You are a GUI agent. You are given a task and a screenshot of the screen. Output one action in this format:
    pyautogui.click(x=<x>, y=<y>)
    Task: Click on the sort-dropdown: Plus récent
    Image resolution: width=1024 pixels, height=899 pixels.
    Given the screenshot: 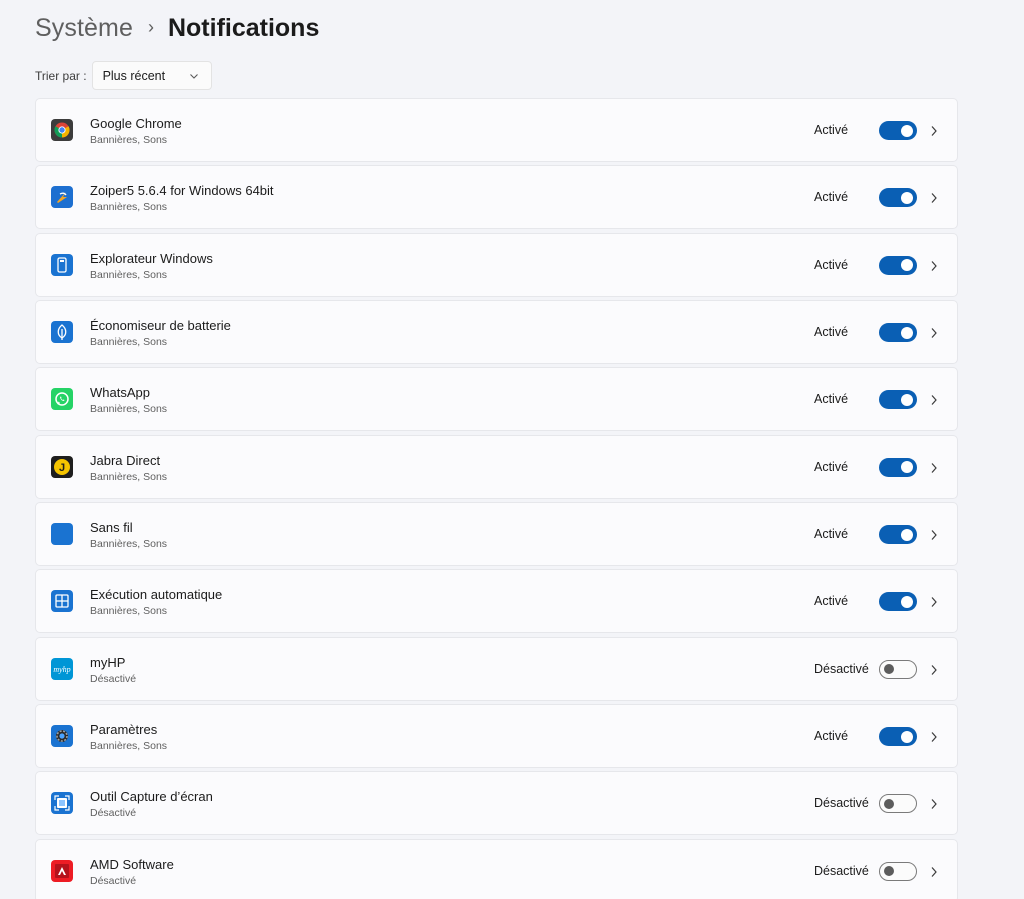 What is the action you would take?
    pyautogui.click(x=151, y=75)
    